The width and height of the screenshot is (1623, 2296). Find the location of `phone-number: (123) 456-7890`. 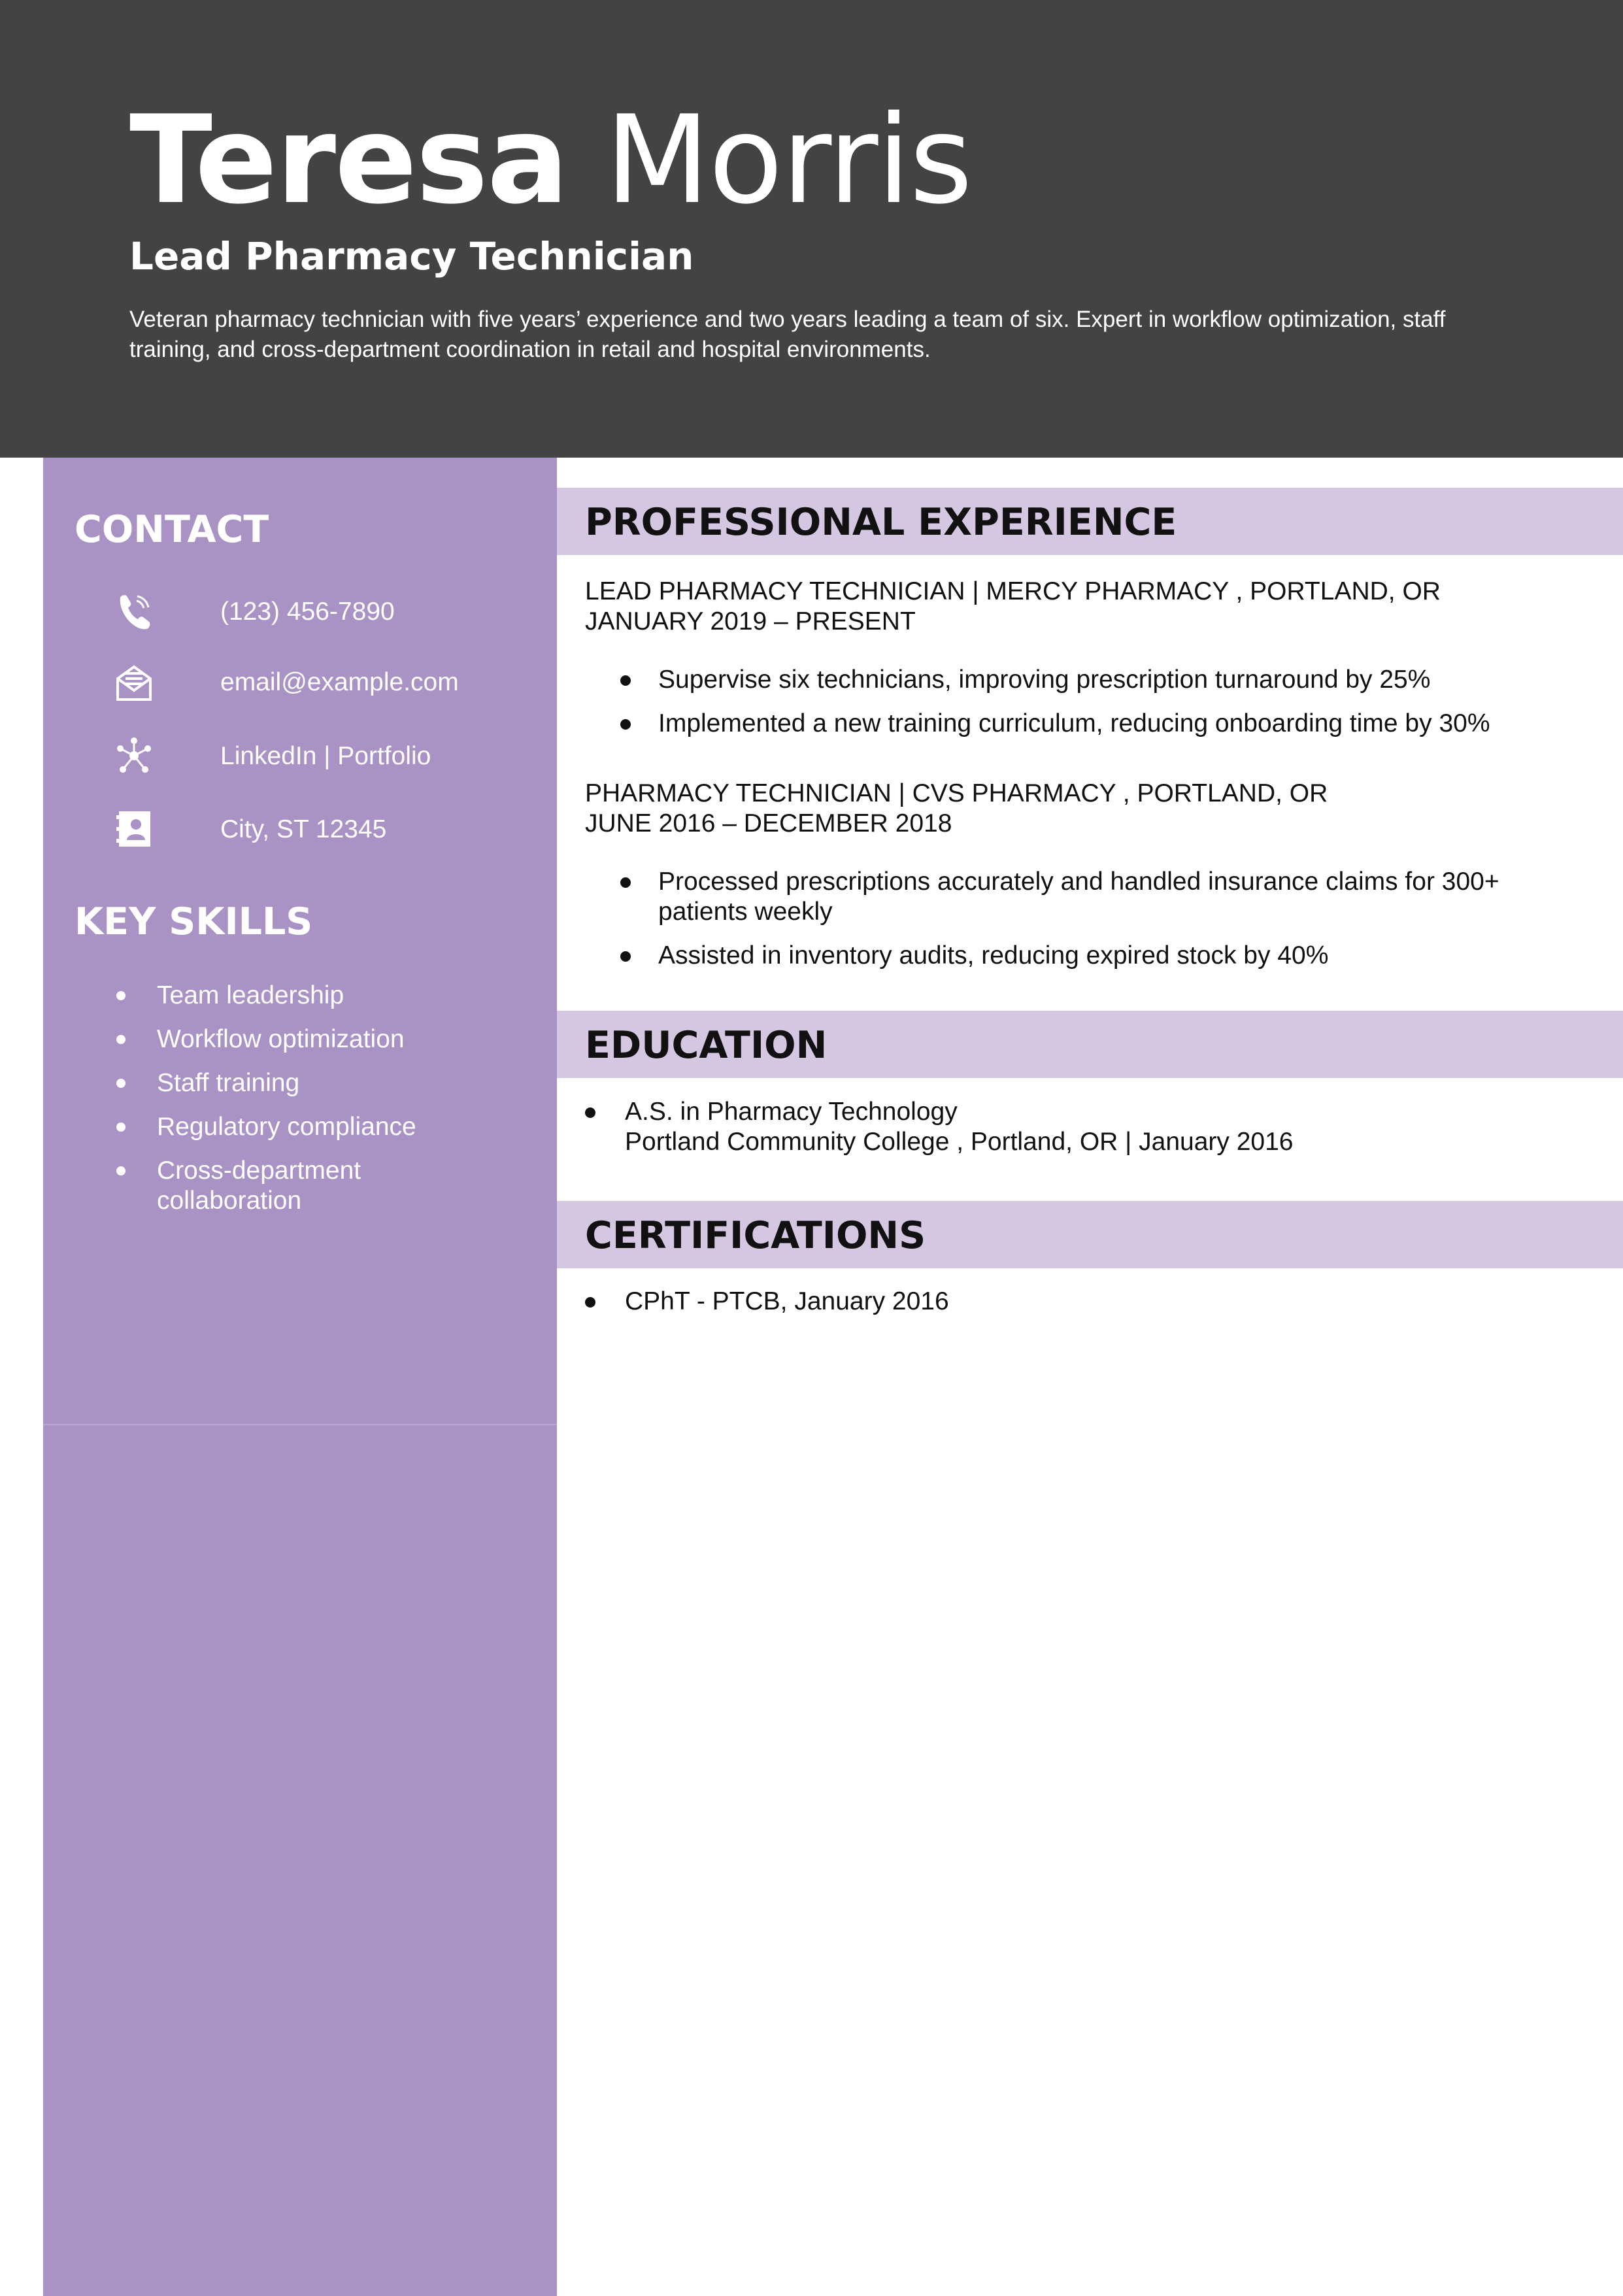

phone-number: (123) 456-7890 is located at coordinates (307, 612).